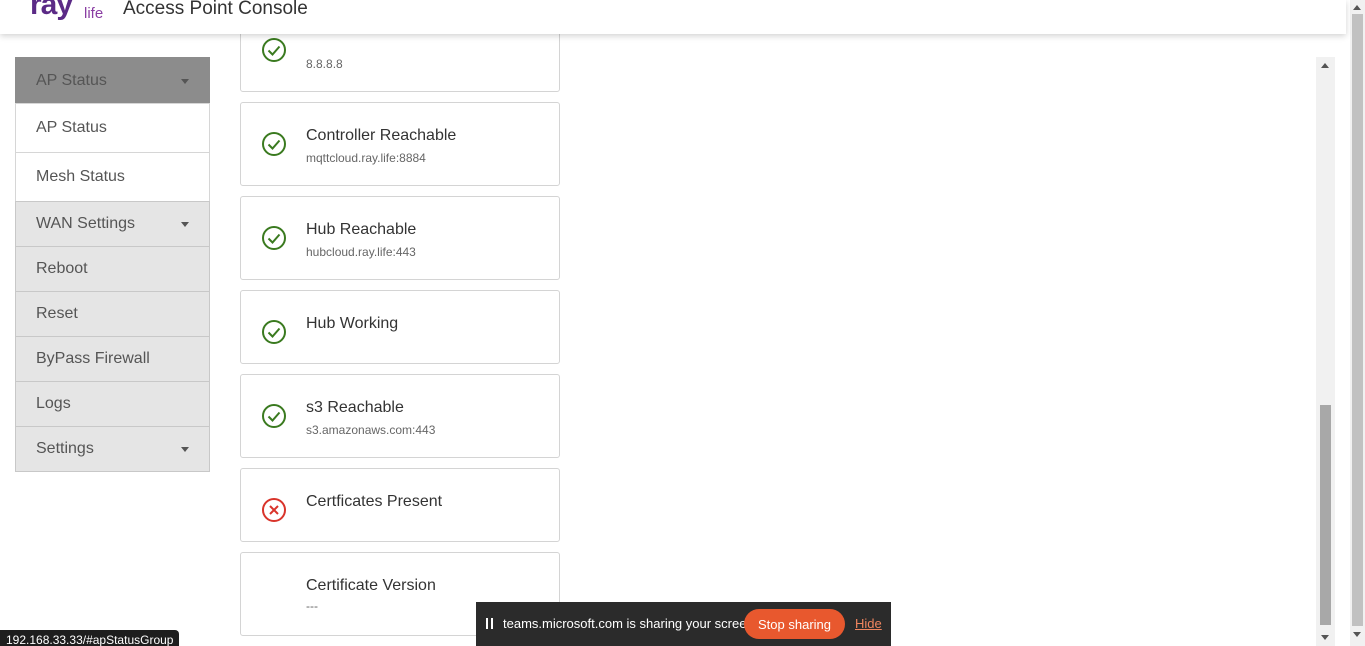  I want to click on ray-life-logo: ray life, so click(70, 14).